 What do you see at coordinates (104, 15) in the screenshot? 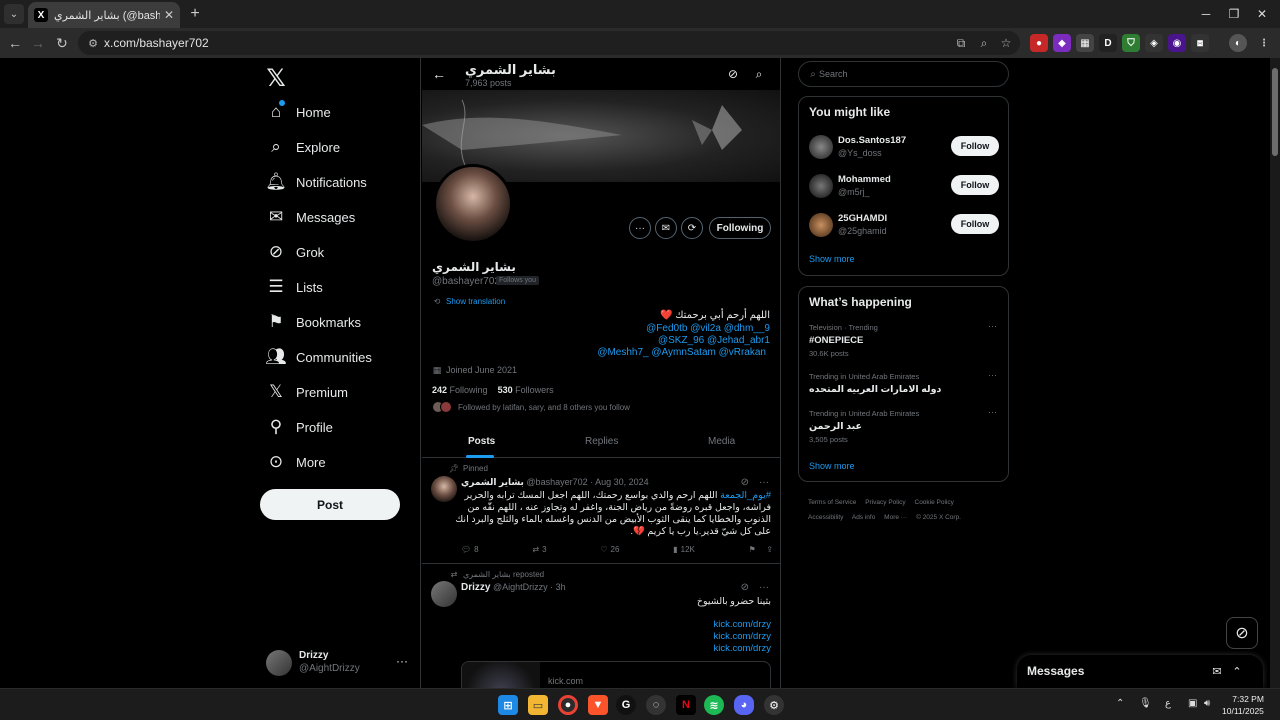
I see `browser-tab: X بشاير الشمري (@bashayer702) / X ✕` at bounding box center [104, 15].